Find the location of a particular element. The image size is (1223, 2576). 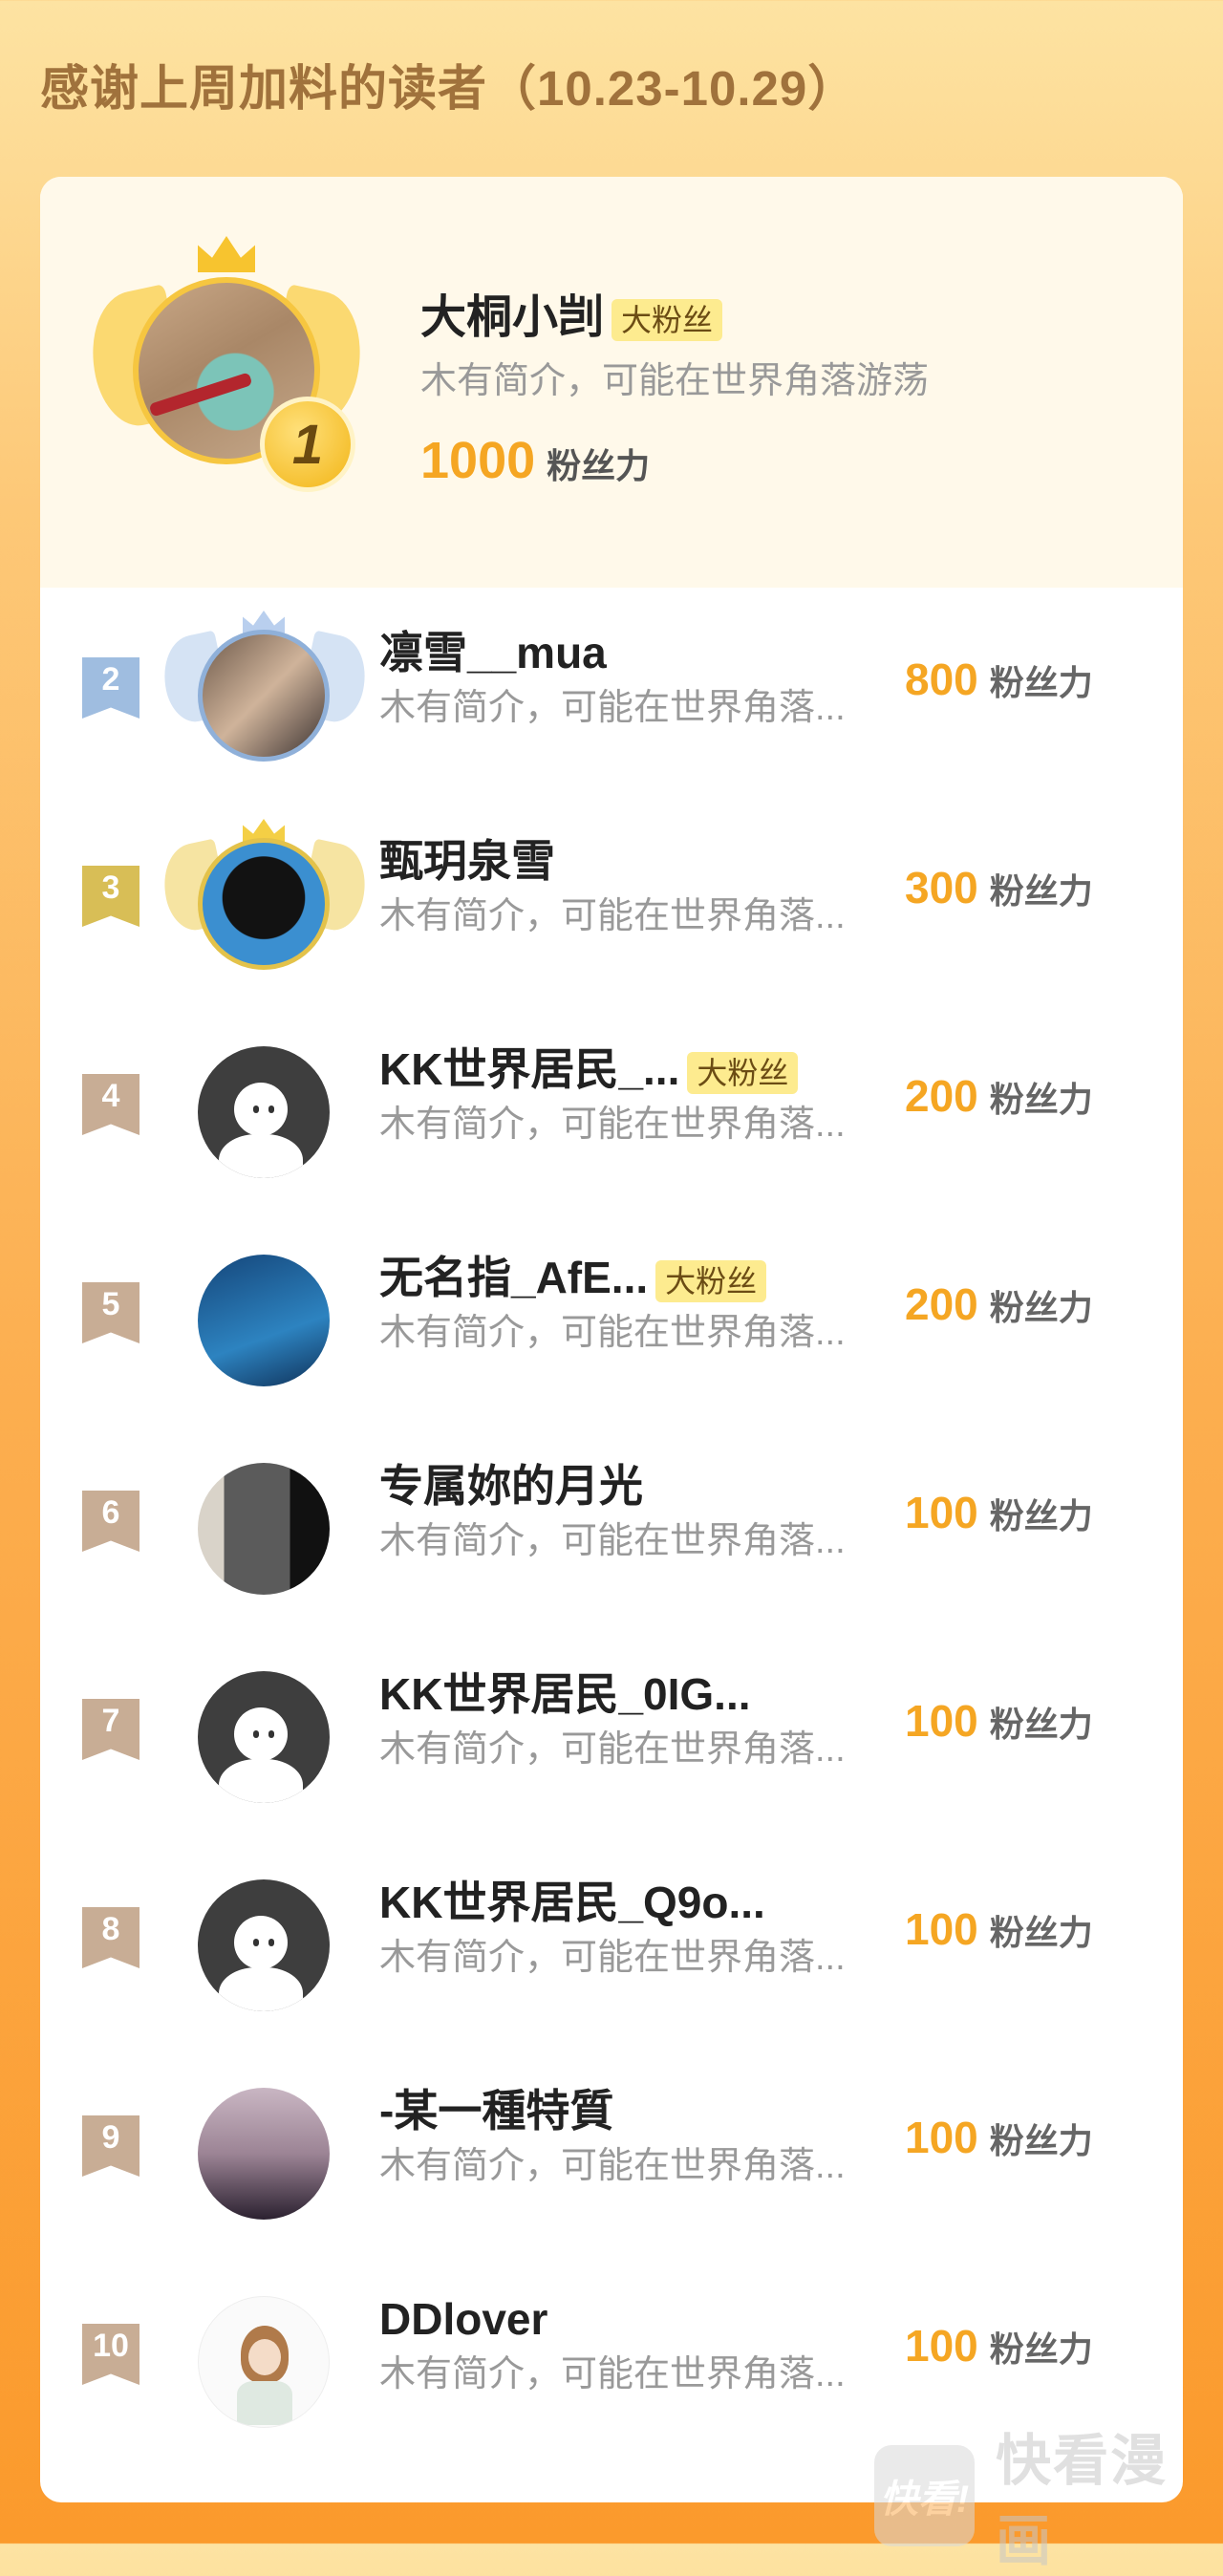

reader-name: 无名指_AfE... 大粉丝 is located at coordinates (573, 1277).